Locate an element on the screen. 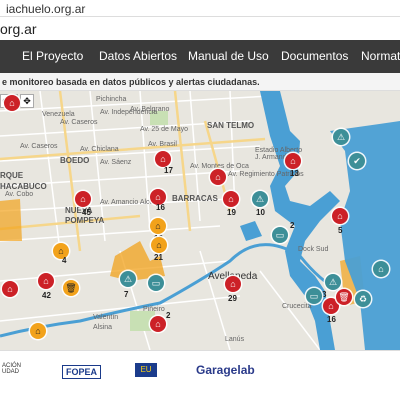  nav-el-proyecto: El Proyecto is located at coordinates (52, 56).